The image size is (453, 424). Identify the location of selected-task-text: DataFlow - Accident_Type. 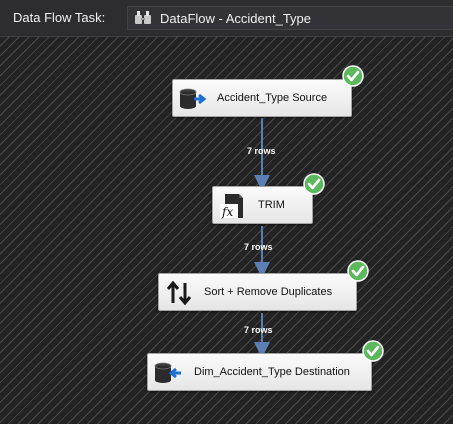
(236, 18).